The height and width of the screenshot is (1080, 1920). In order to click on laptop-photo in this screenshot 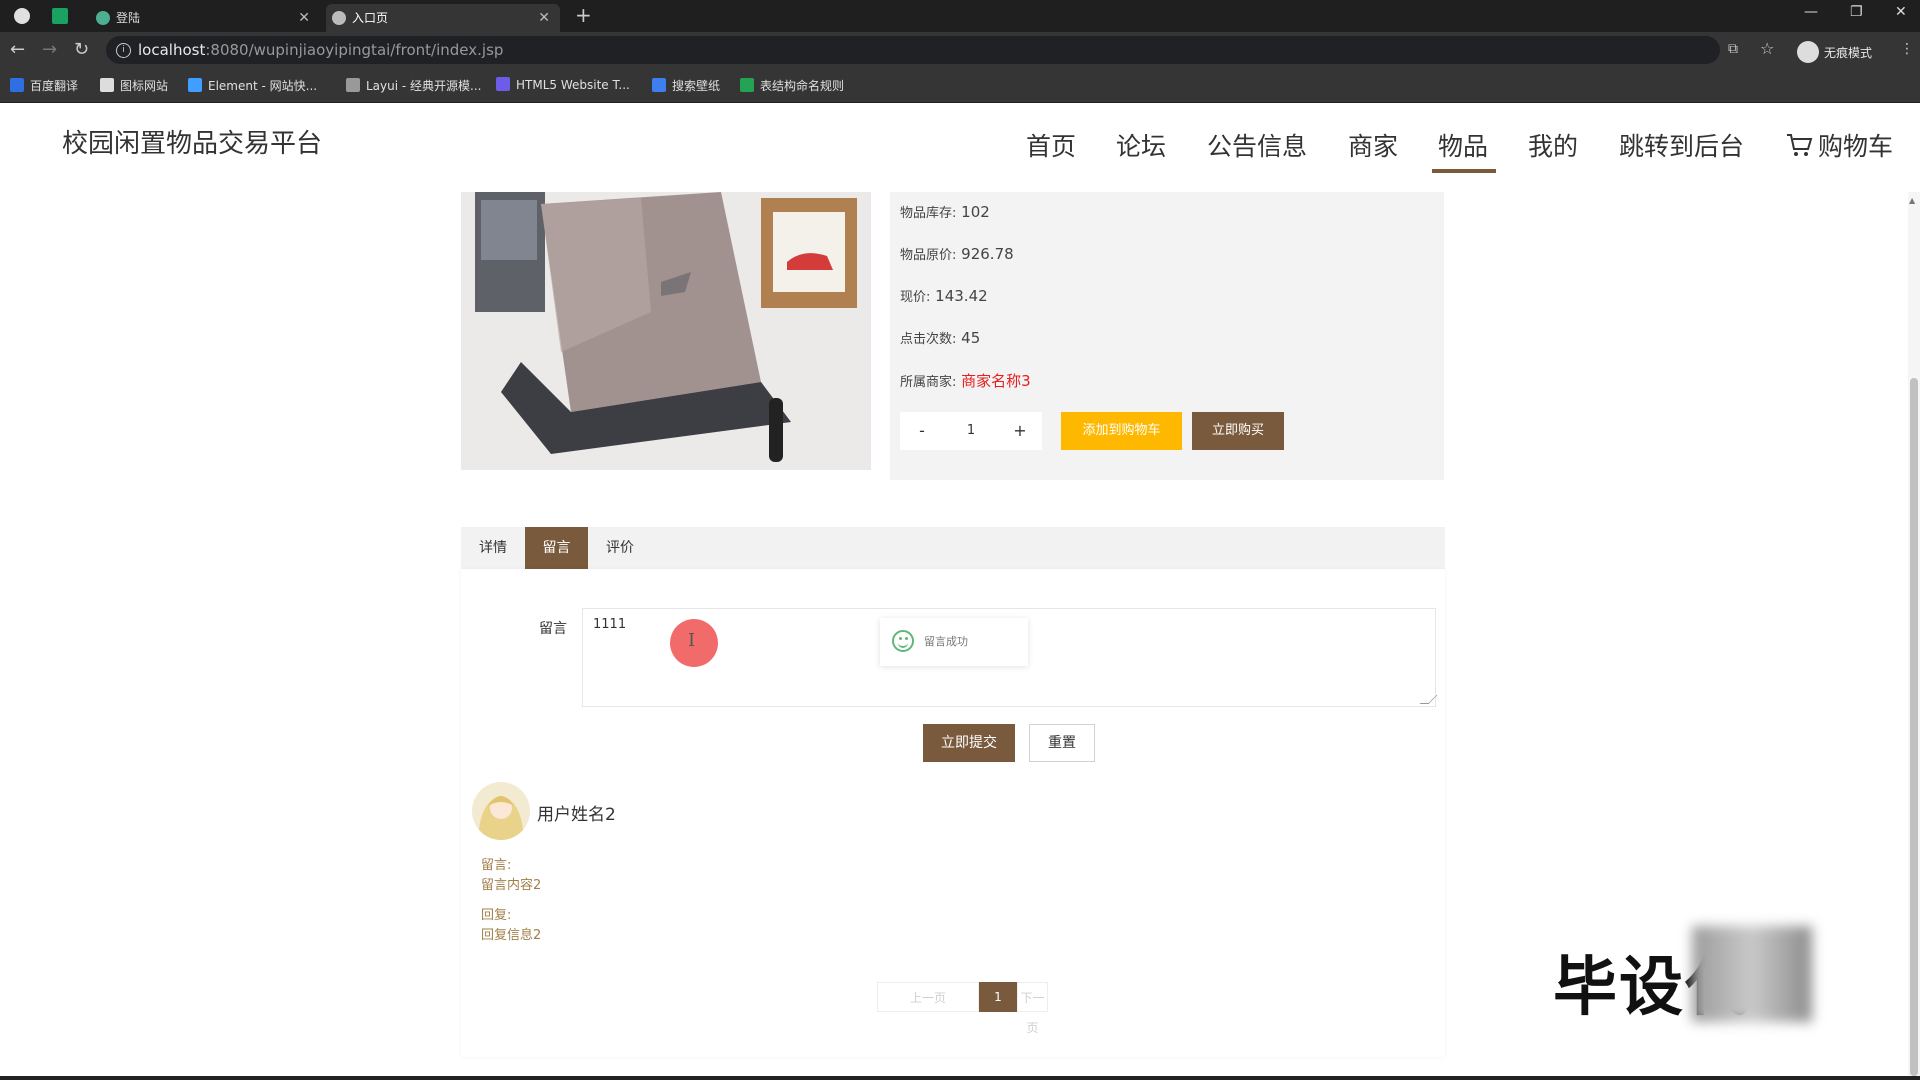, I will do `click(666, 331)`.